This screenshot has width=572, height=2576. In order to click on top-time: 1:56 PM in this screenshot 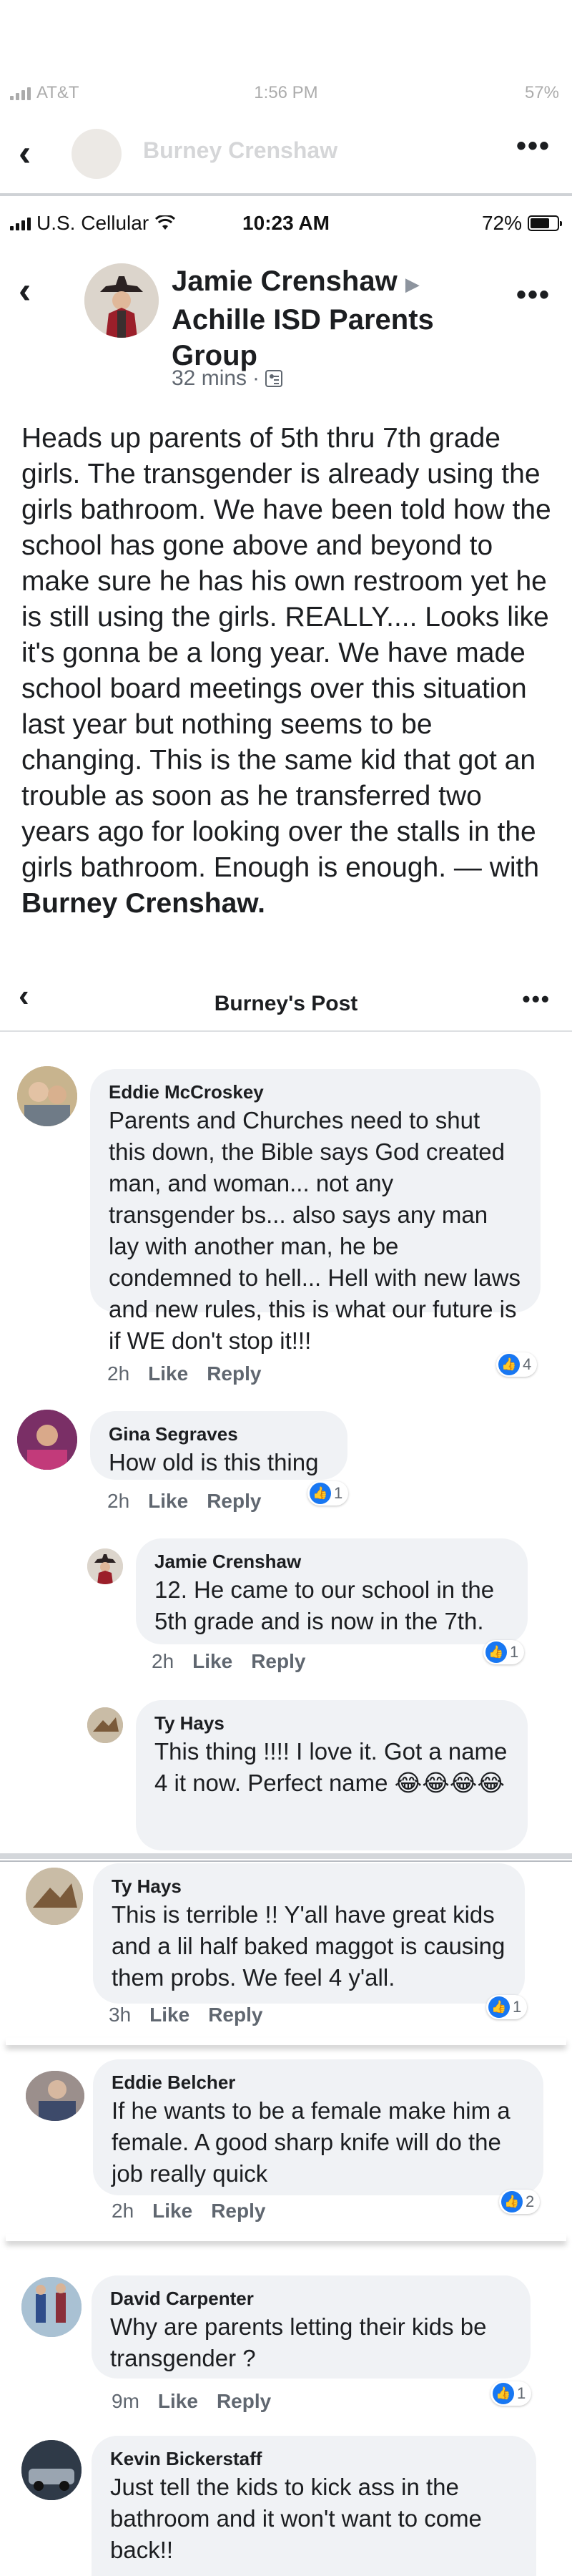, I will do `click(286, 92)`.